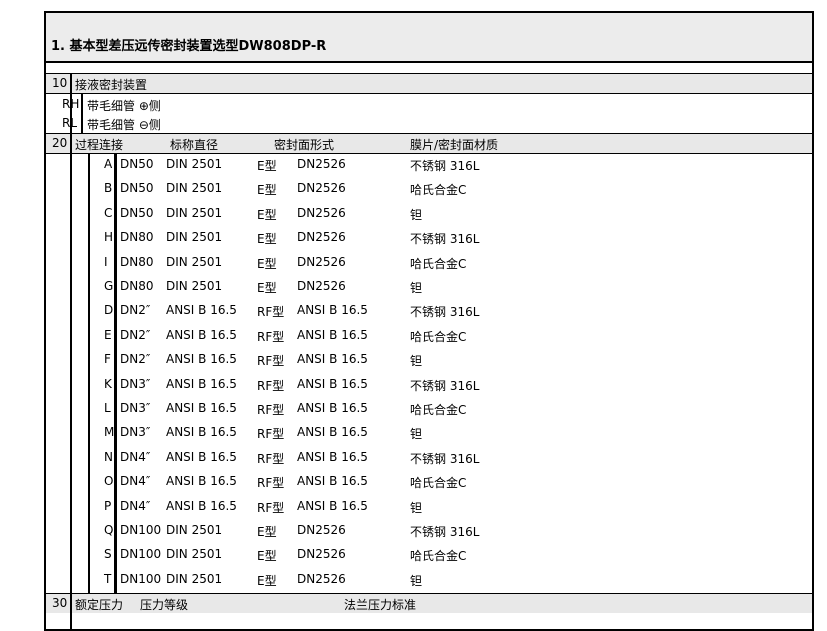 The image size is (827, 631). I want to click on section-code: 30, so click(60, 603).